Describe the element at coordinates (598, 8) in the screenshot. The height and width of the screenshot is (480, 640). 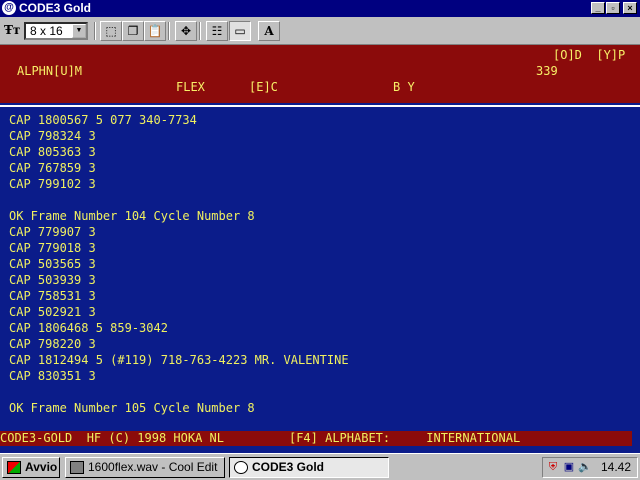
I see `minimize-button: _` at that location.